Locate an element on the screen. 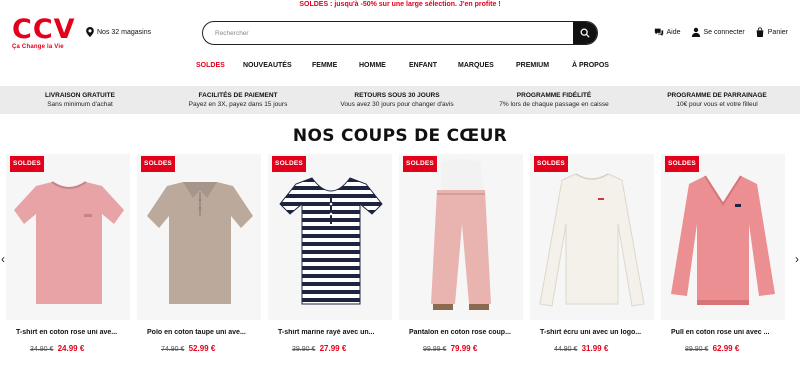 The height and width of the screenshot is (366, 800). ccv-logo: CCV Ça Change la Vie is located at coordinates (45, 36).